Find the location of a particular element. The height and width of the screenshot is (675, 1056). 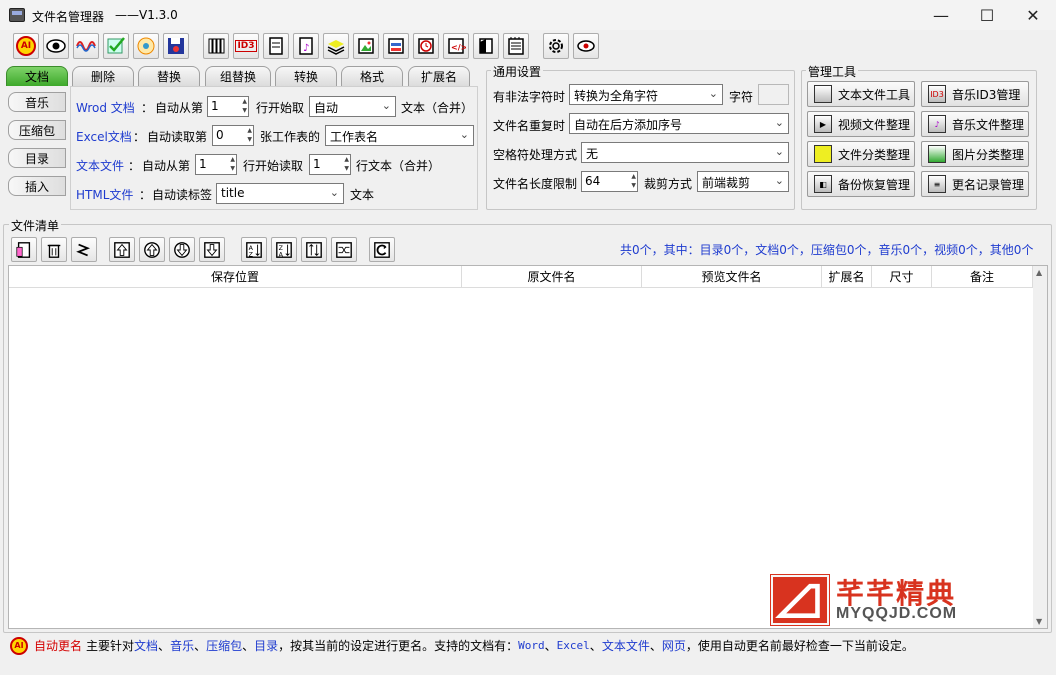

word-mode-select: 自动 ⌄ is located at coordinates (352, 106).